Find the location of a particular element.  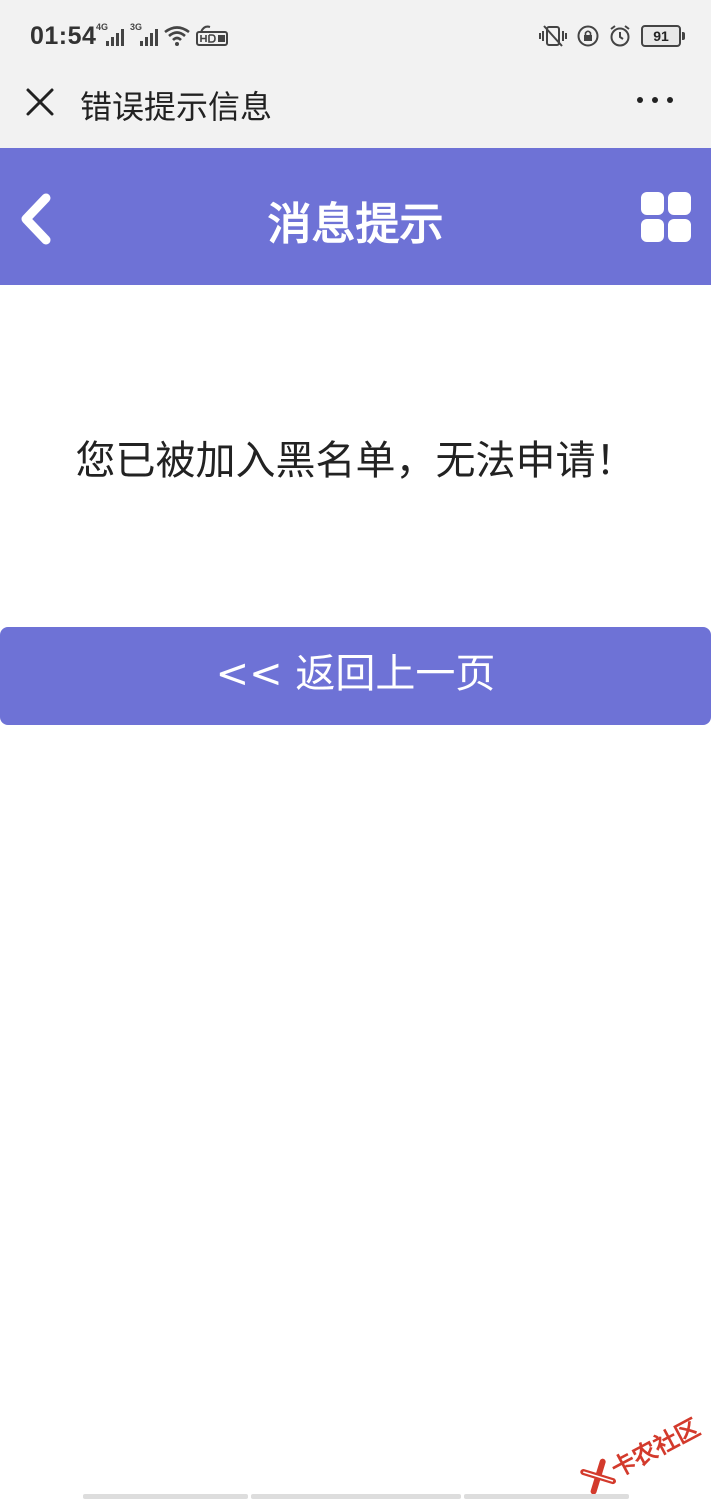

lock-rotation-icon is located at coordinates (588, 36).